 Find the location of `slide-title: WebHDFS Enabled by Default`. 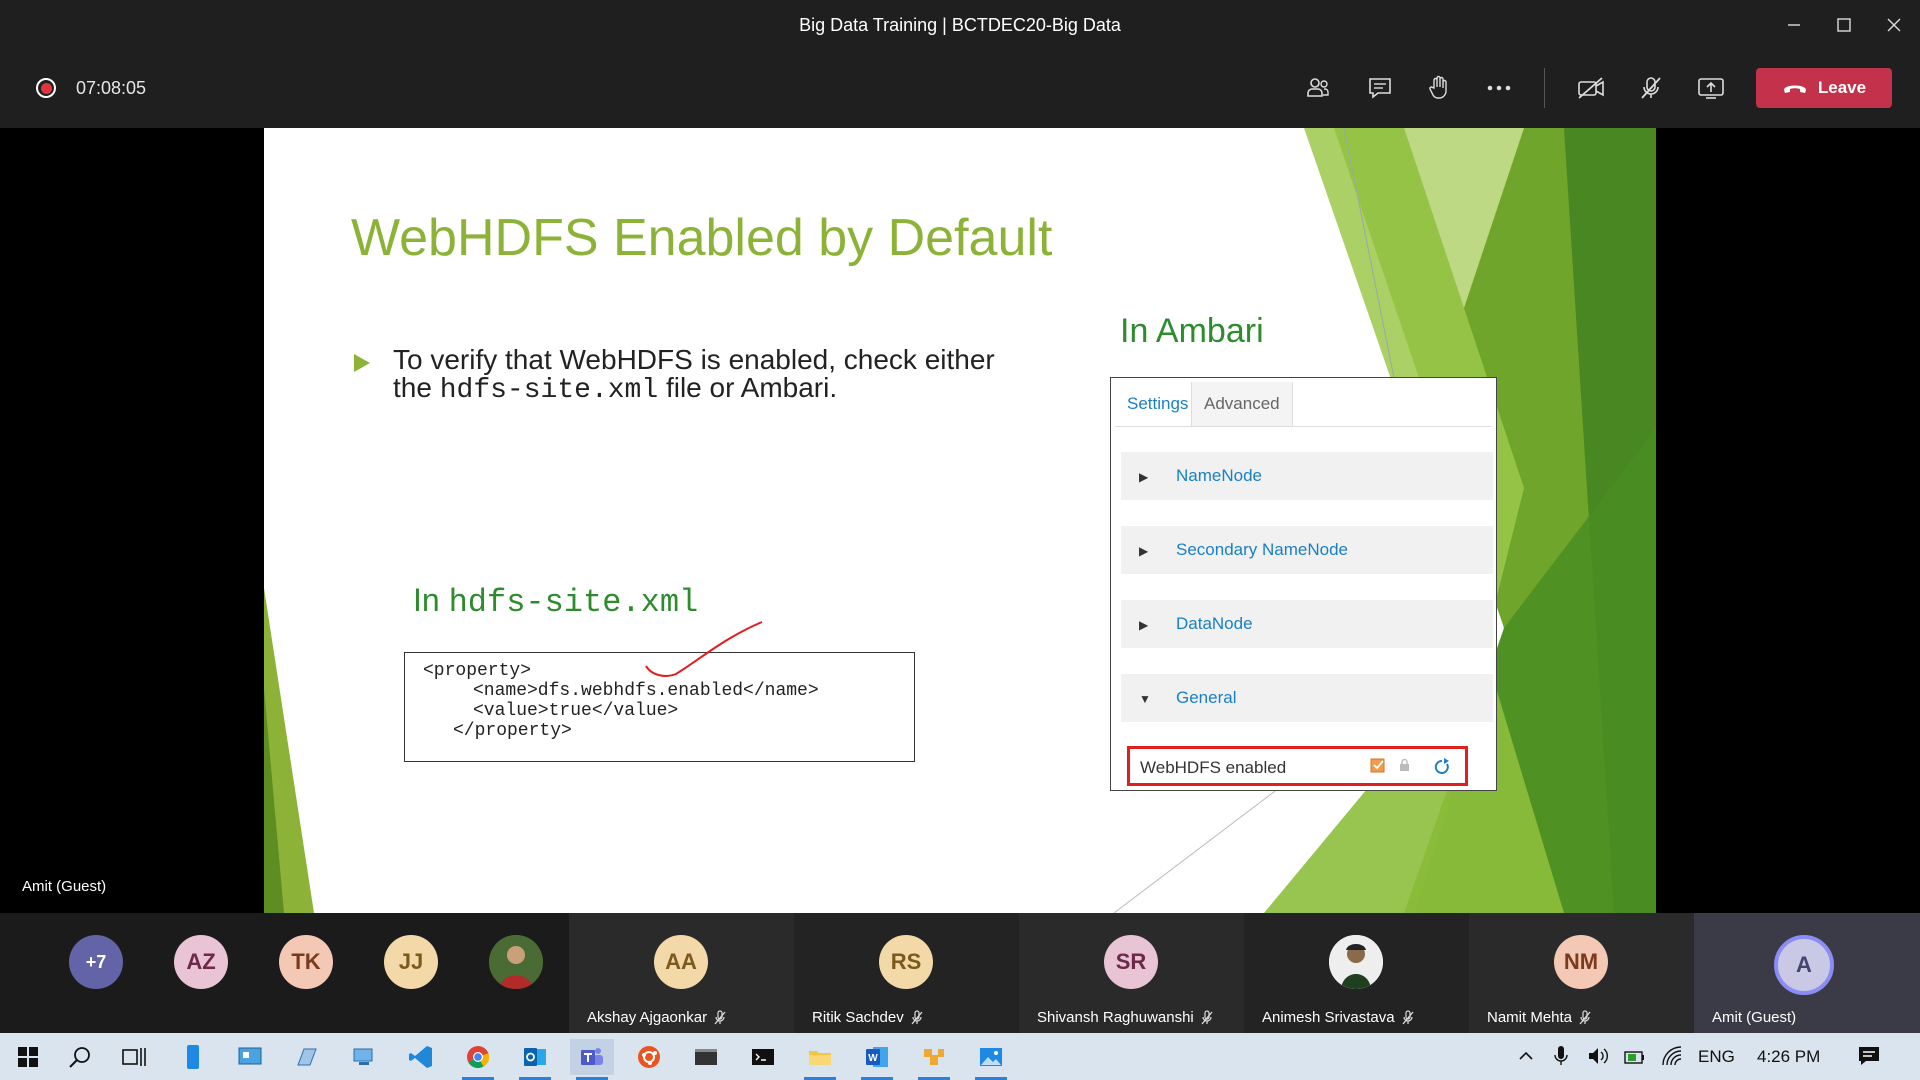

slide-title: WebHDFS Enabled by Default is located at coordinates (702, 238).